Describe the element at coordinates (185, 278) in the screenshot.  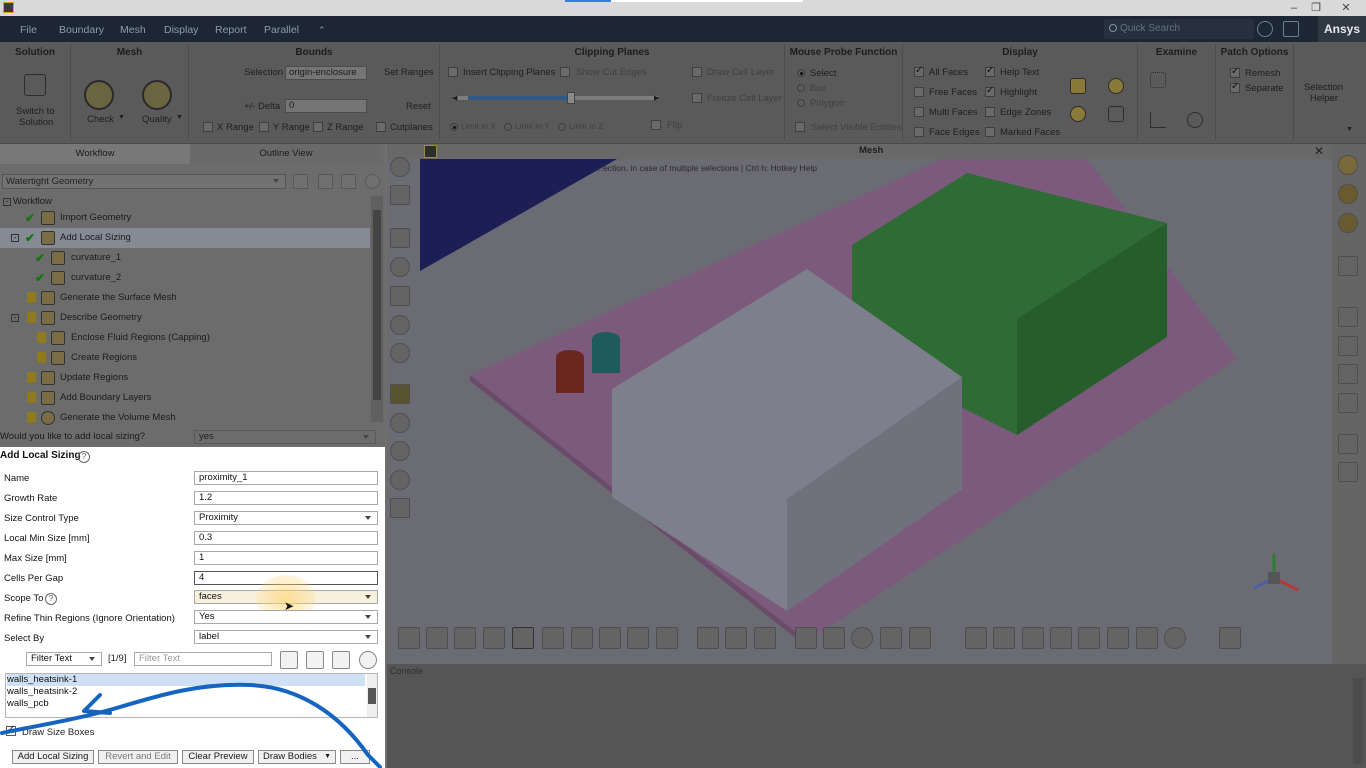
I see `tree-item-curvature-2: ✔ curvature_2` at that location.